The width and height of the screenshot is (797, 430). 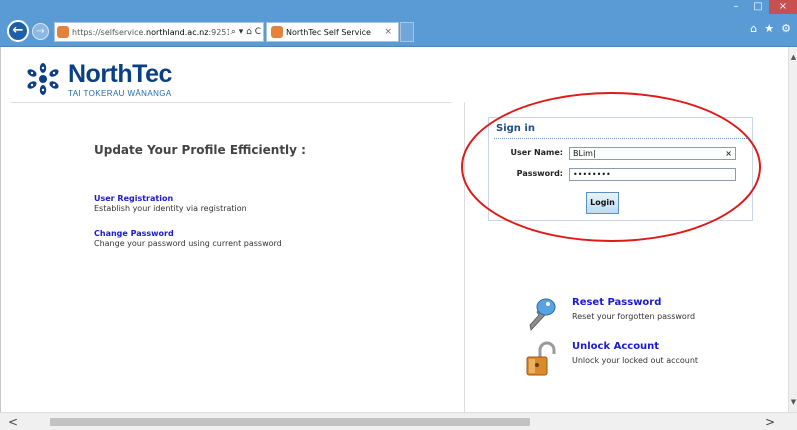 What do you see at coordinates (786, 28) in the screenshot?
I see `settings-gear-icon: ⚙` at bounding box center [786, 28].